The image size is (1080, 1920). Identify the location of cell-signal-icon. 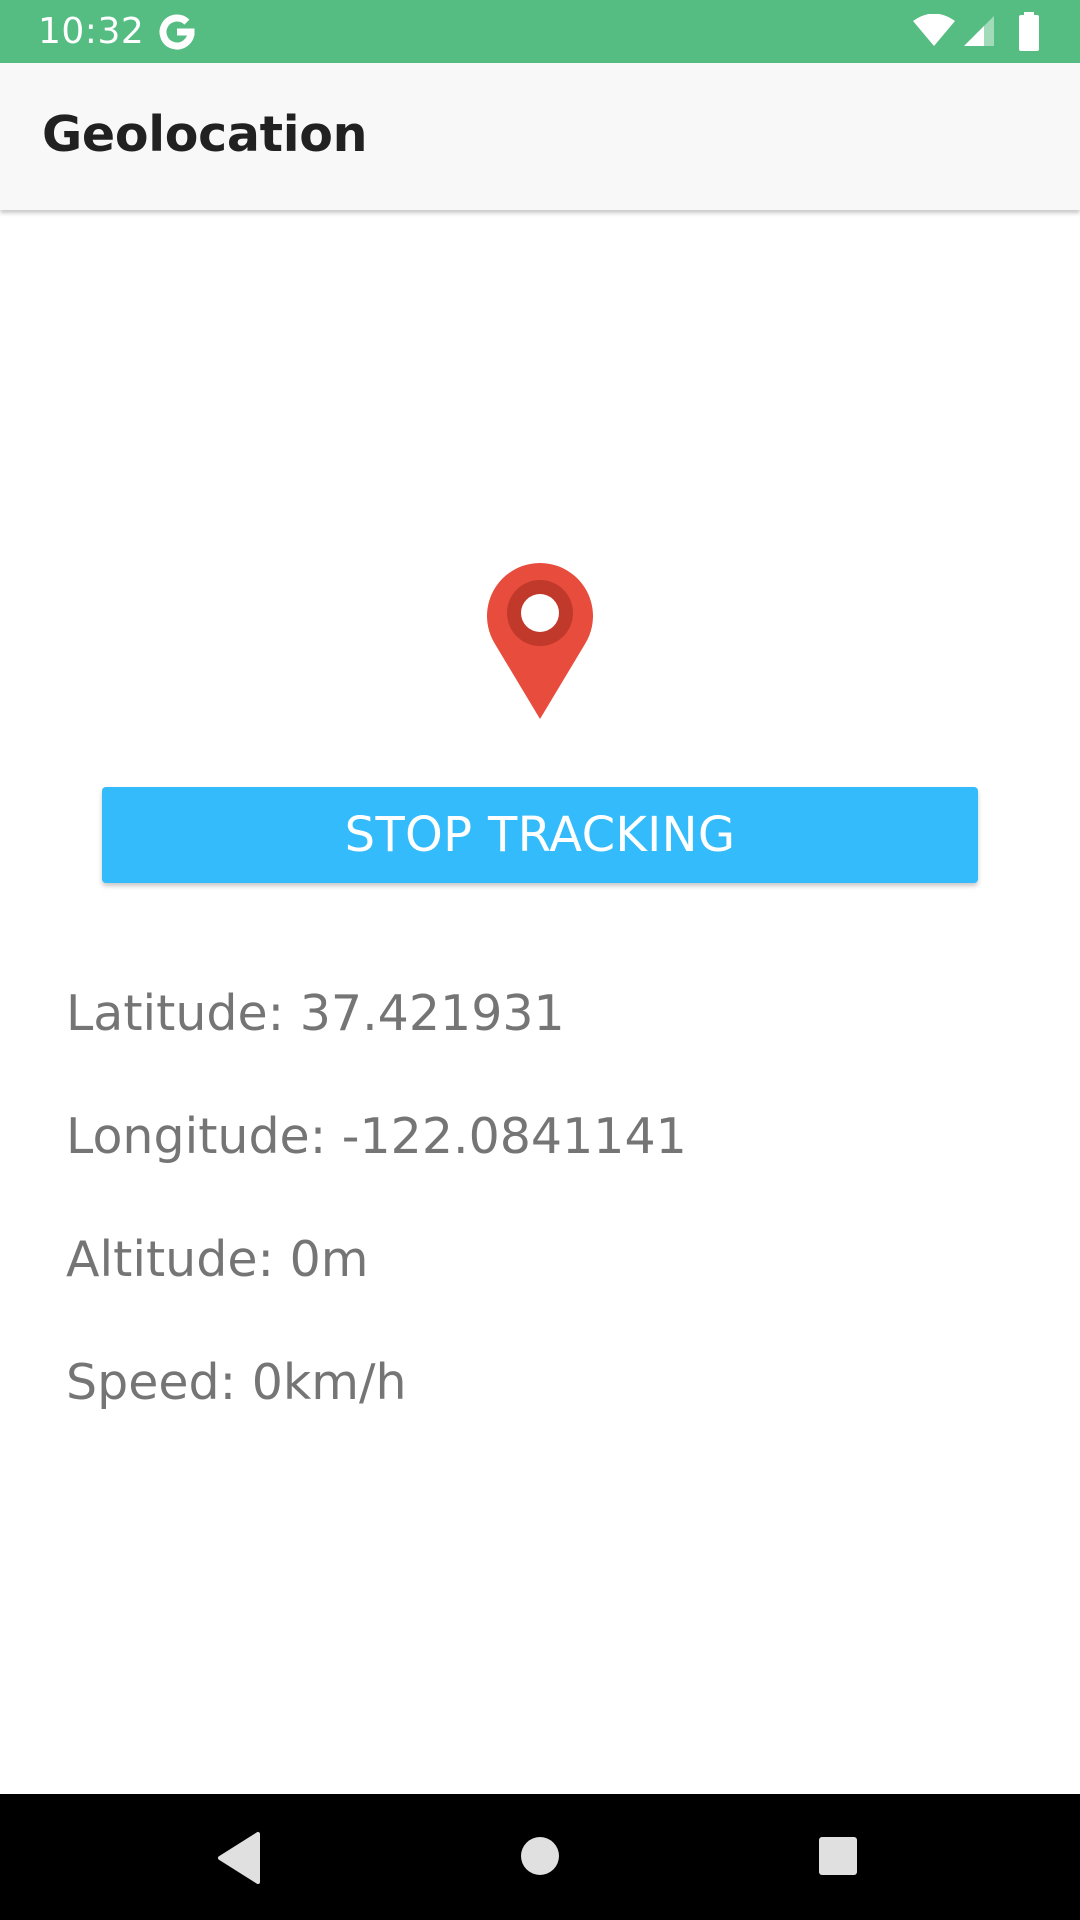
(980, 31).